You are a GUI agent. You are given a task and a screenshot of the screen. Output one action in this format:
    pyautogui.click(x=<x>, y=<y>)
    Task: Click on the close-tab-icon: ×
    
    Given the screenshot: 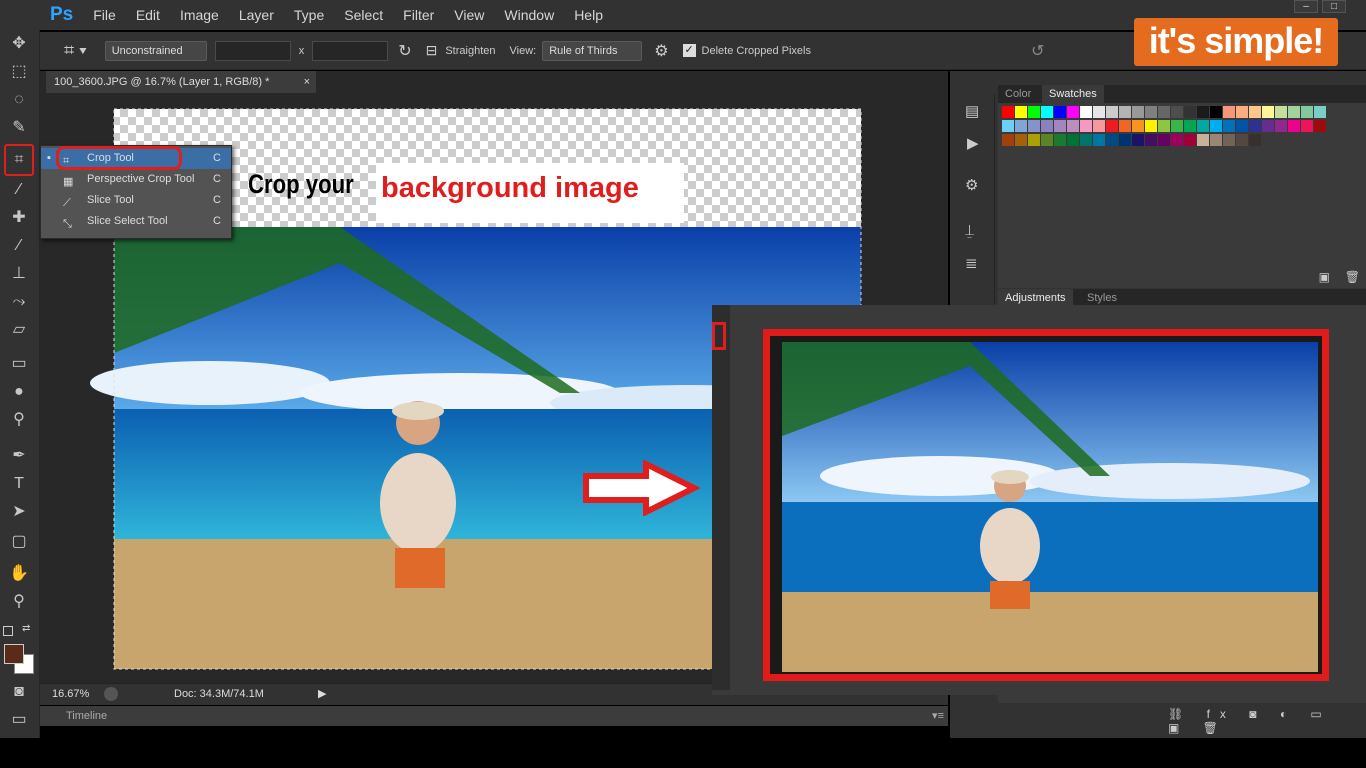 What is the action you would take?
    pyautogui.click(x=307, y=82)
    